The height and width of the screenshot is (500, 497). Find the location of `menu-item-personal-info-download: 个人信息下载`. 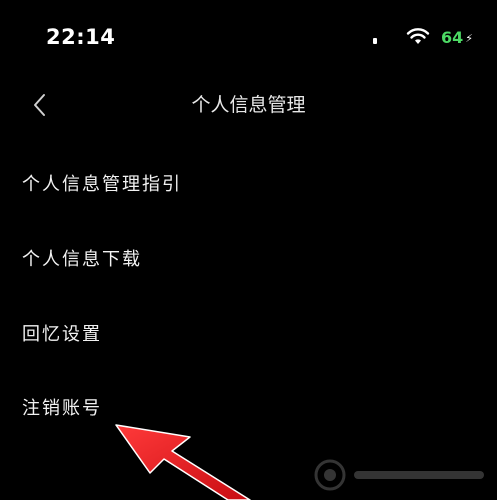

menu-item-personal-info-download: 个人信息下载 is located at coordinates (248, 259).